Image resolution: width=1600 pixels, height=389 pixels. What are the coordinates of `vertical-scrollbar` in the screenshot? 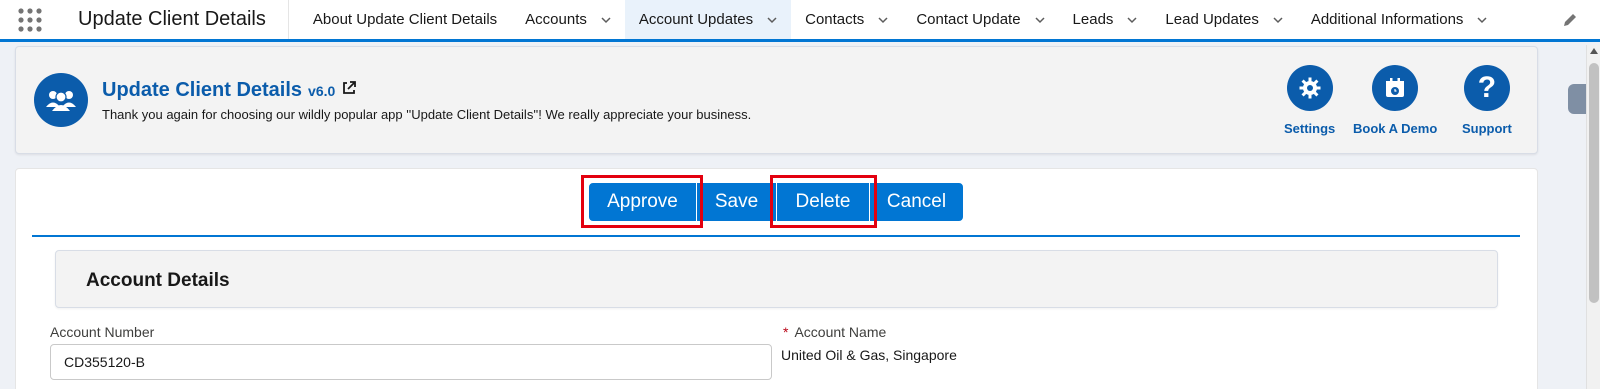 It's located at (1593, 217).